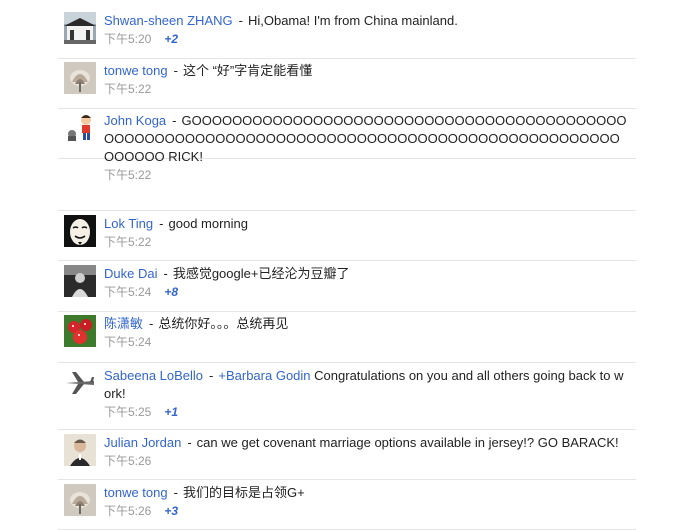 Image resolution: width=682 pixels, height=530 pixels. I want to click on comment-content: tonwe tong - 我们的目标是占领G+, so click(366, 493).